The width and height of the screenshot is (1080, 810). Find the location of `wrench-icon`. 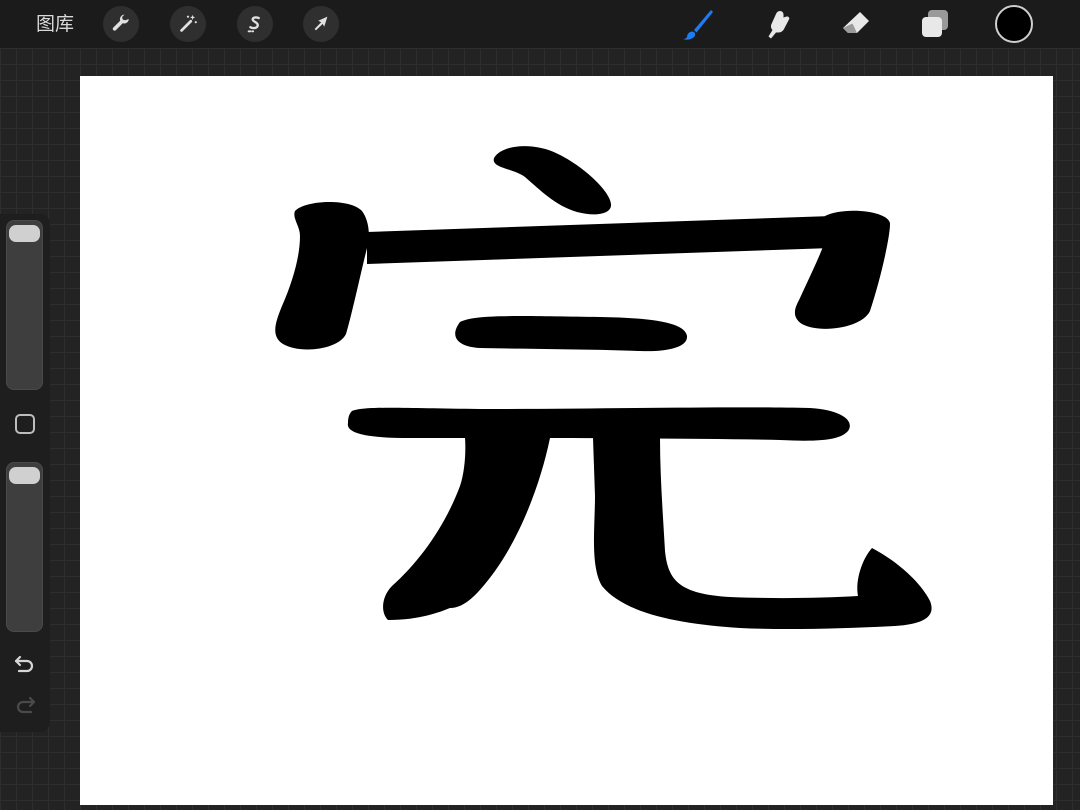

wrench-icon is located at coordinates (120, 22).